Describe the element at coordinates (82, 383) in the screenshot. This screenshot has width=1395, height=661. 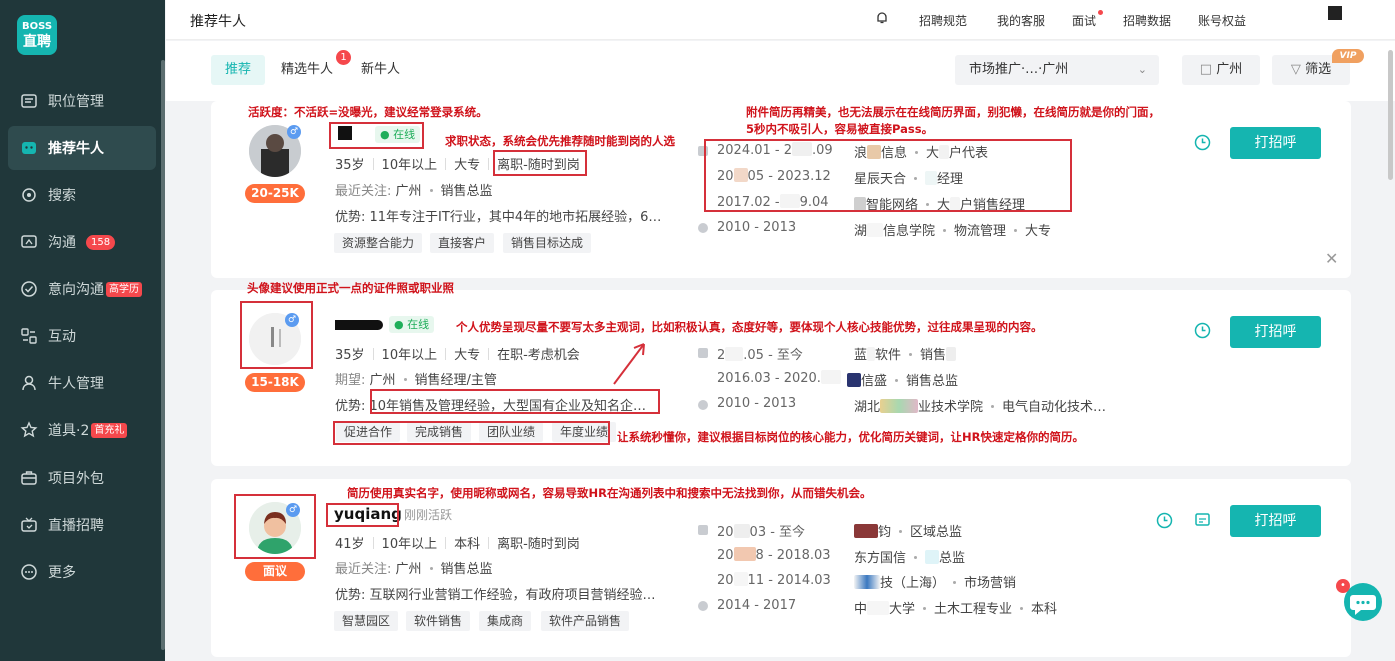
I see `sidebar-item-6: 牛人管理` at that location.